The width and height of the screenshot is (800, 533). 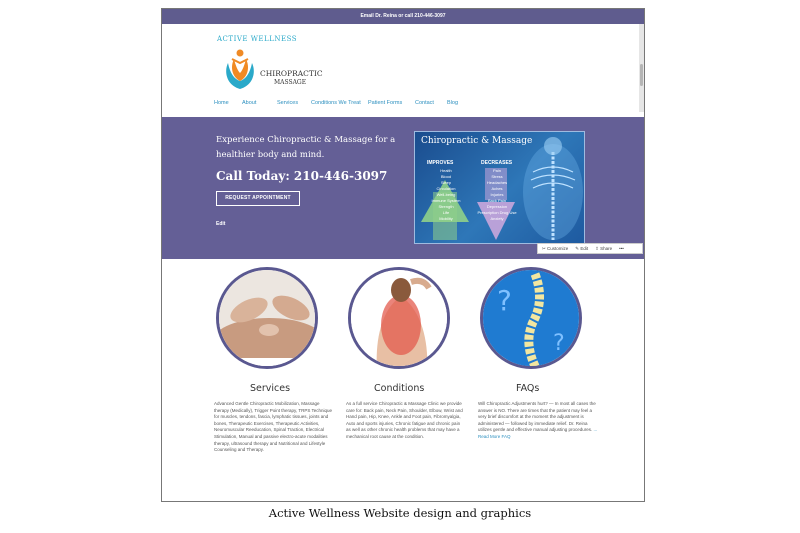 What do you see at coordinates (431, 103) in the screenshot?
I see `nav-contact: Contact` at bounding box center [431, 103].